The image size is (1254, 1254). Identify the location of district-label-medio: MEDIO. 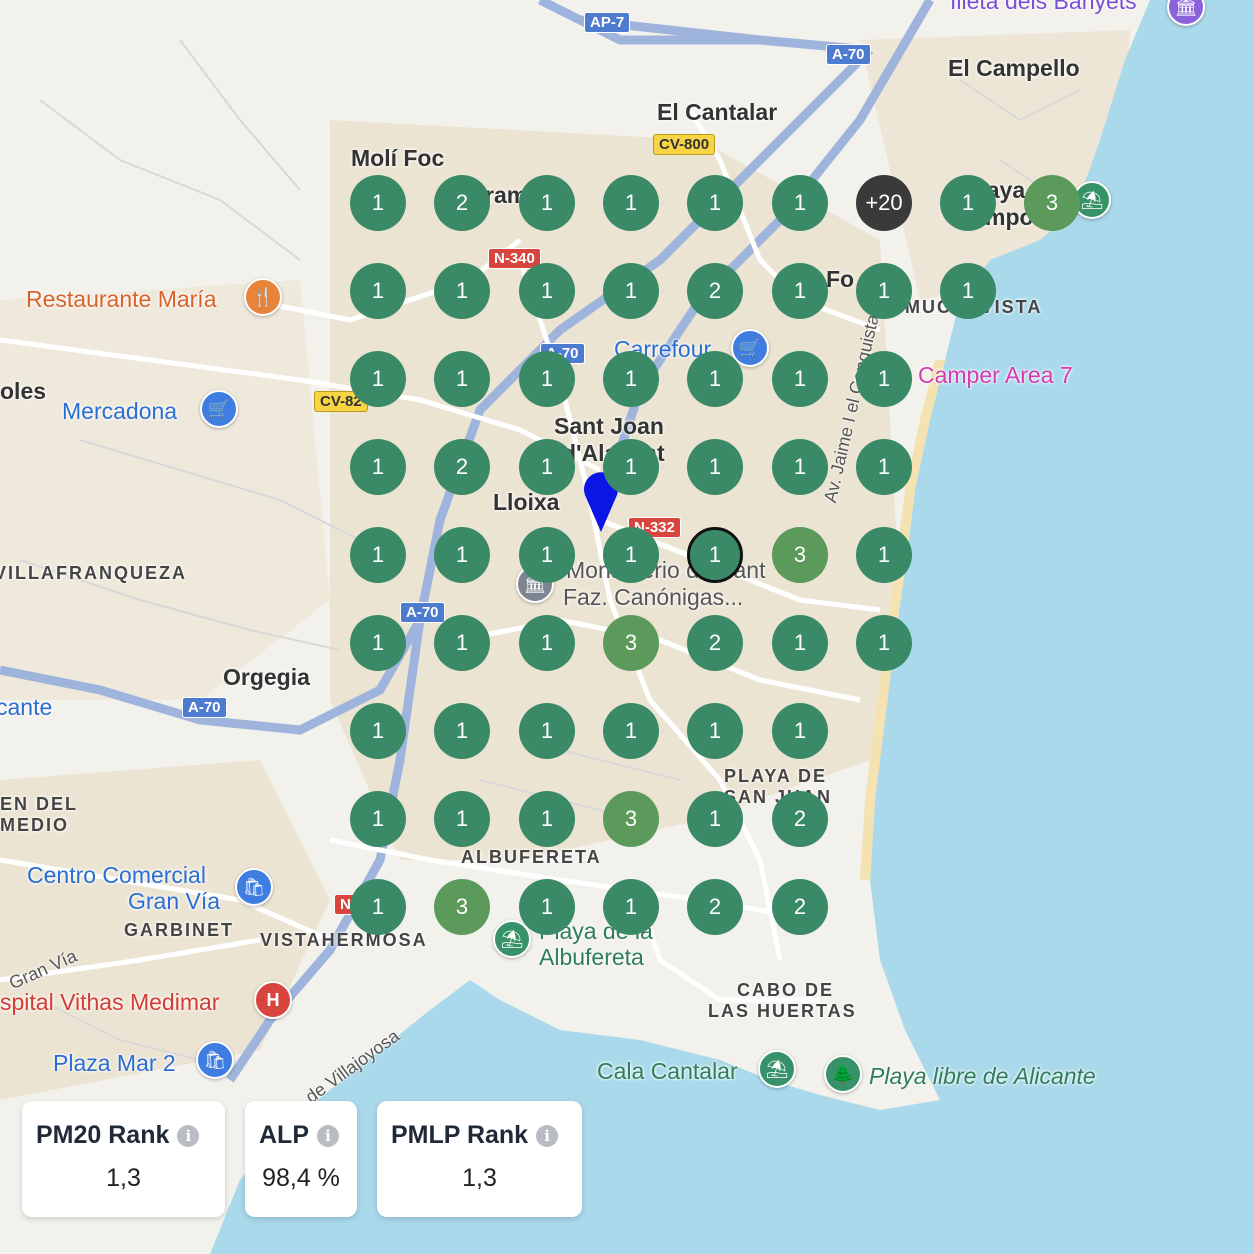
(35, 825).